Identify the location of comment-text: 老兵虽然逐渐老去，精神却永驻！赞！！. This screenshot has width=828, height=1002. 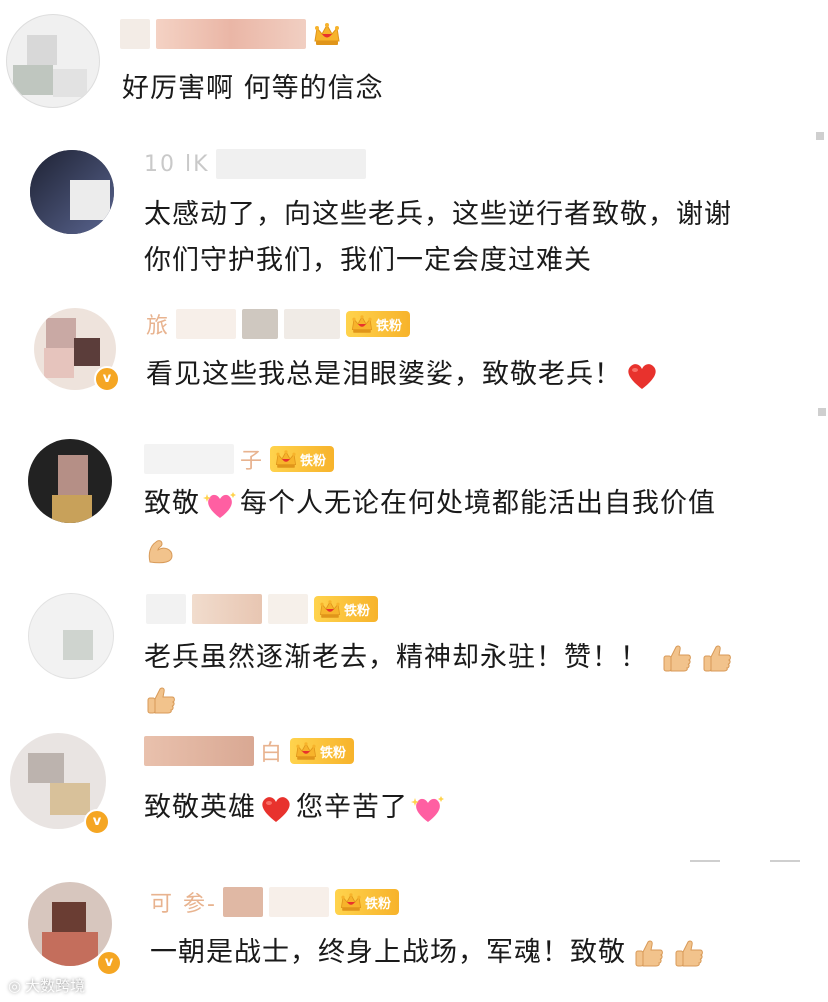
(440, 658).